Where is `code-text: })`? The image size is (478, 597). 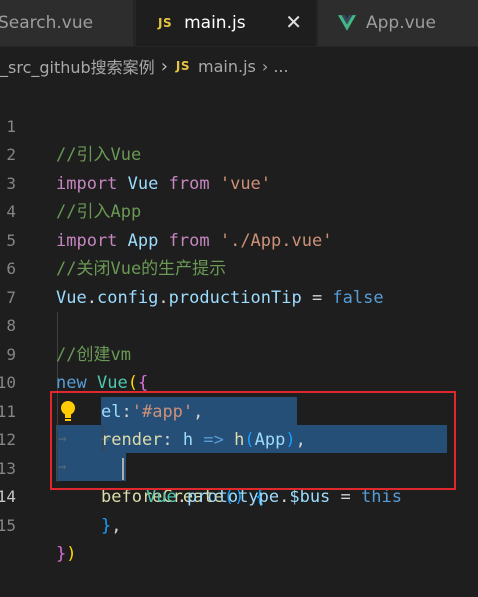 code-text: }) is located at coordinates (66, 554).